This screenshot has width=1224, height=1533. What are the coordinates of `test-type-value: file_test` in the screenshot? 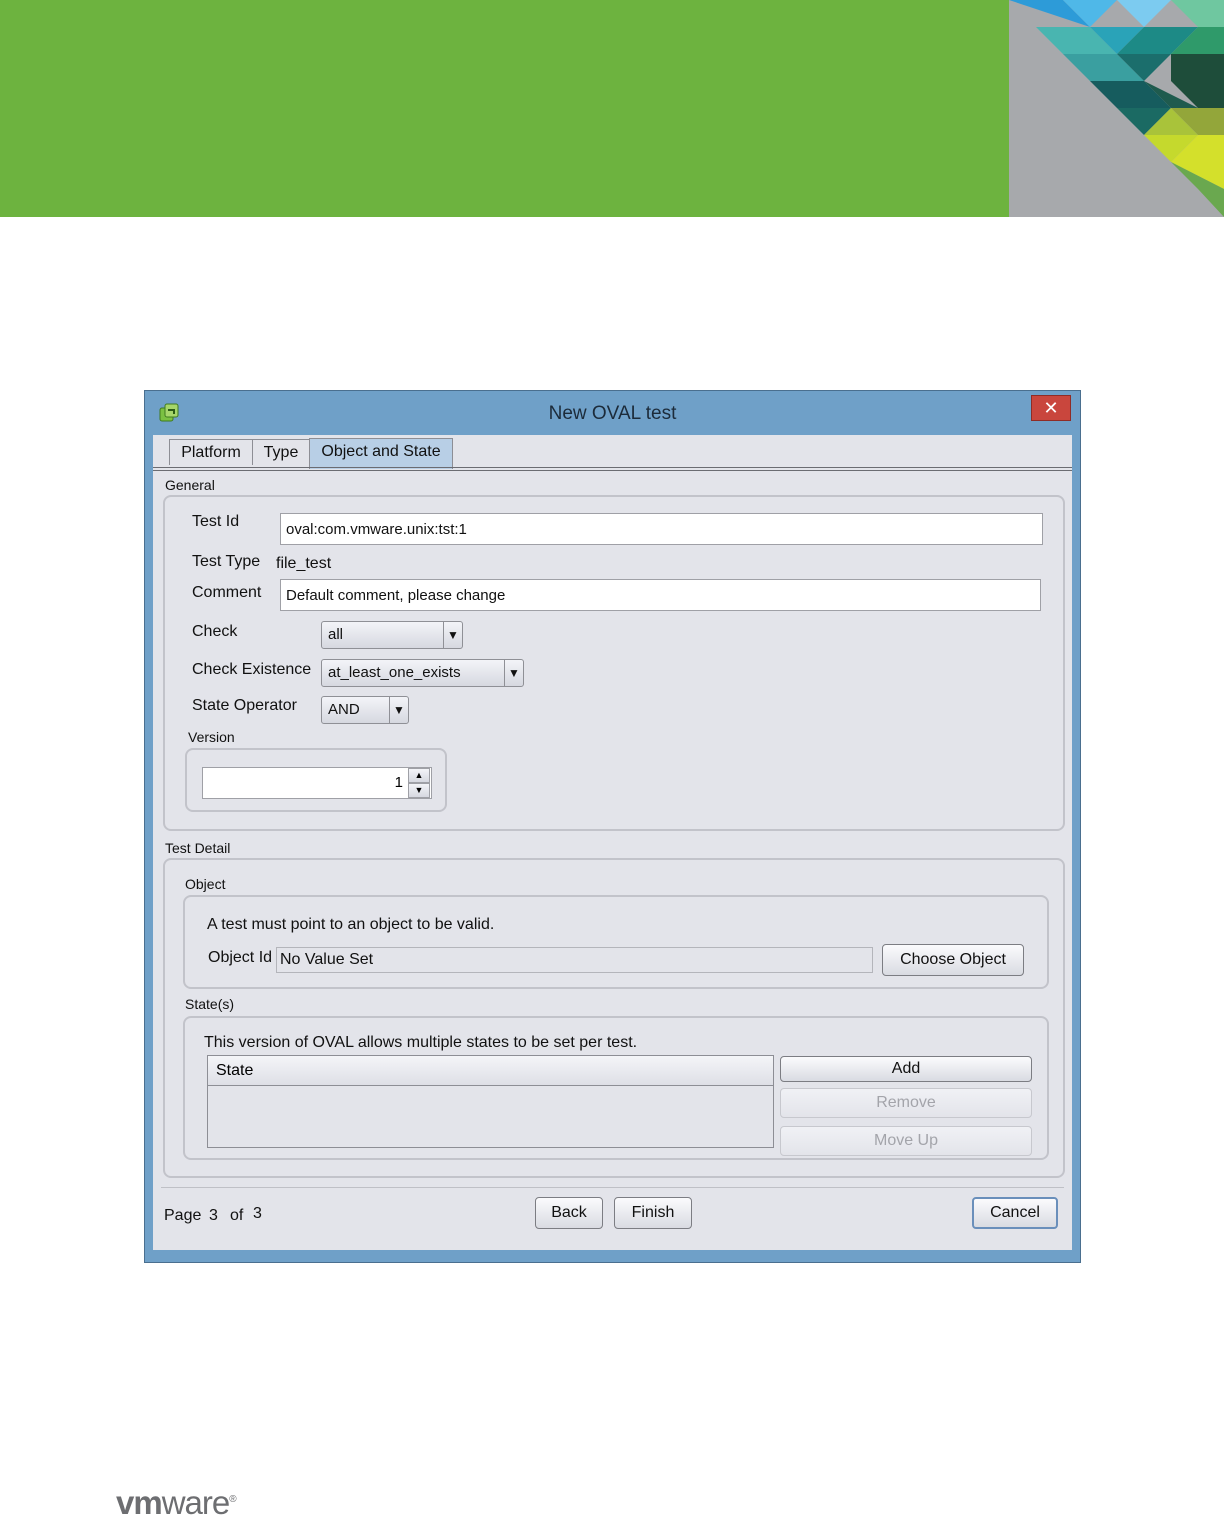 It's located at (304, 563).